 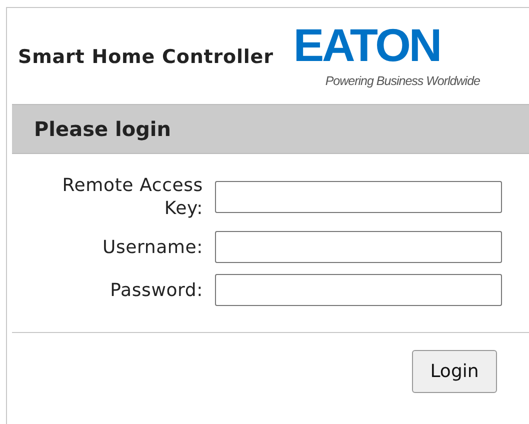 What do you see at coordinates (132, 197) in the screenshot?
I see `field-label: Remote Access Key:` at bounding box center [132, 197].